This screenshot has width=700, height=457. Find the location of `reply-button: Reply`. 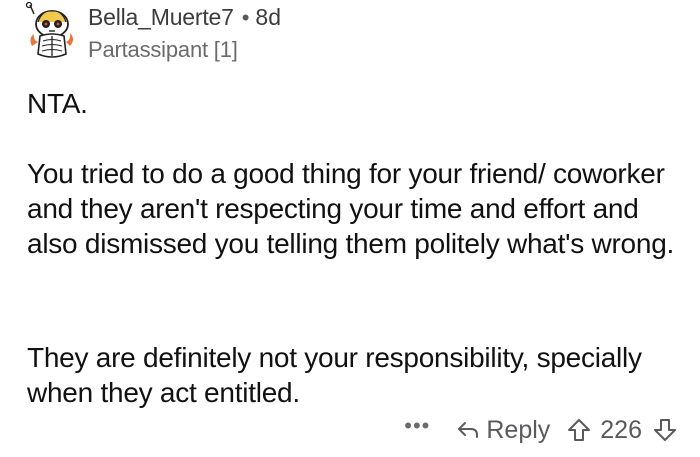

reply-button: Reply is located at coordinates (503, 430).